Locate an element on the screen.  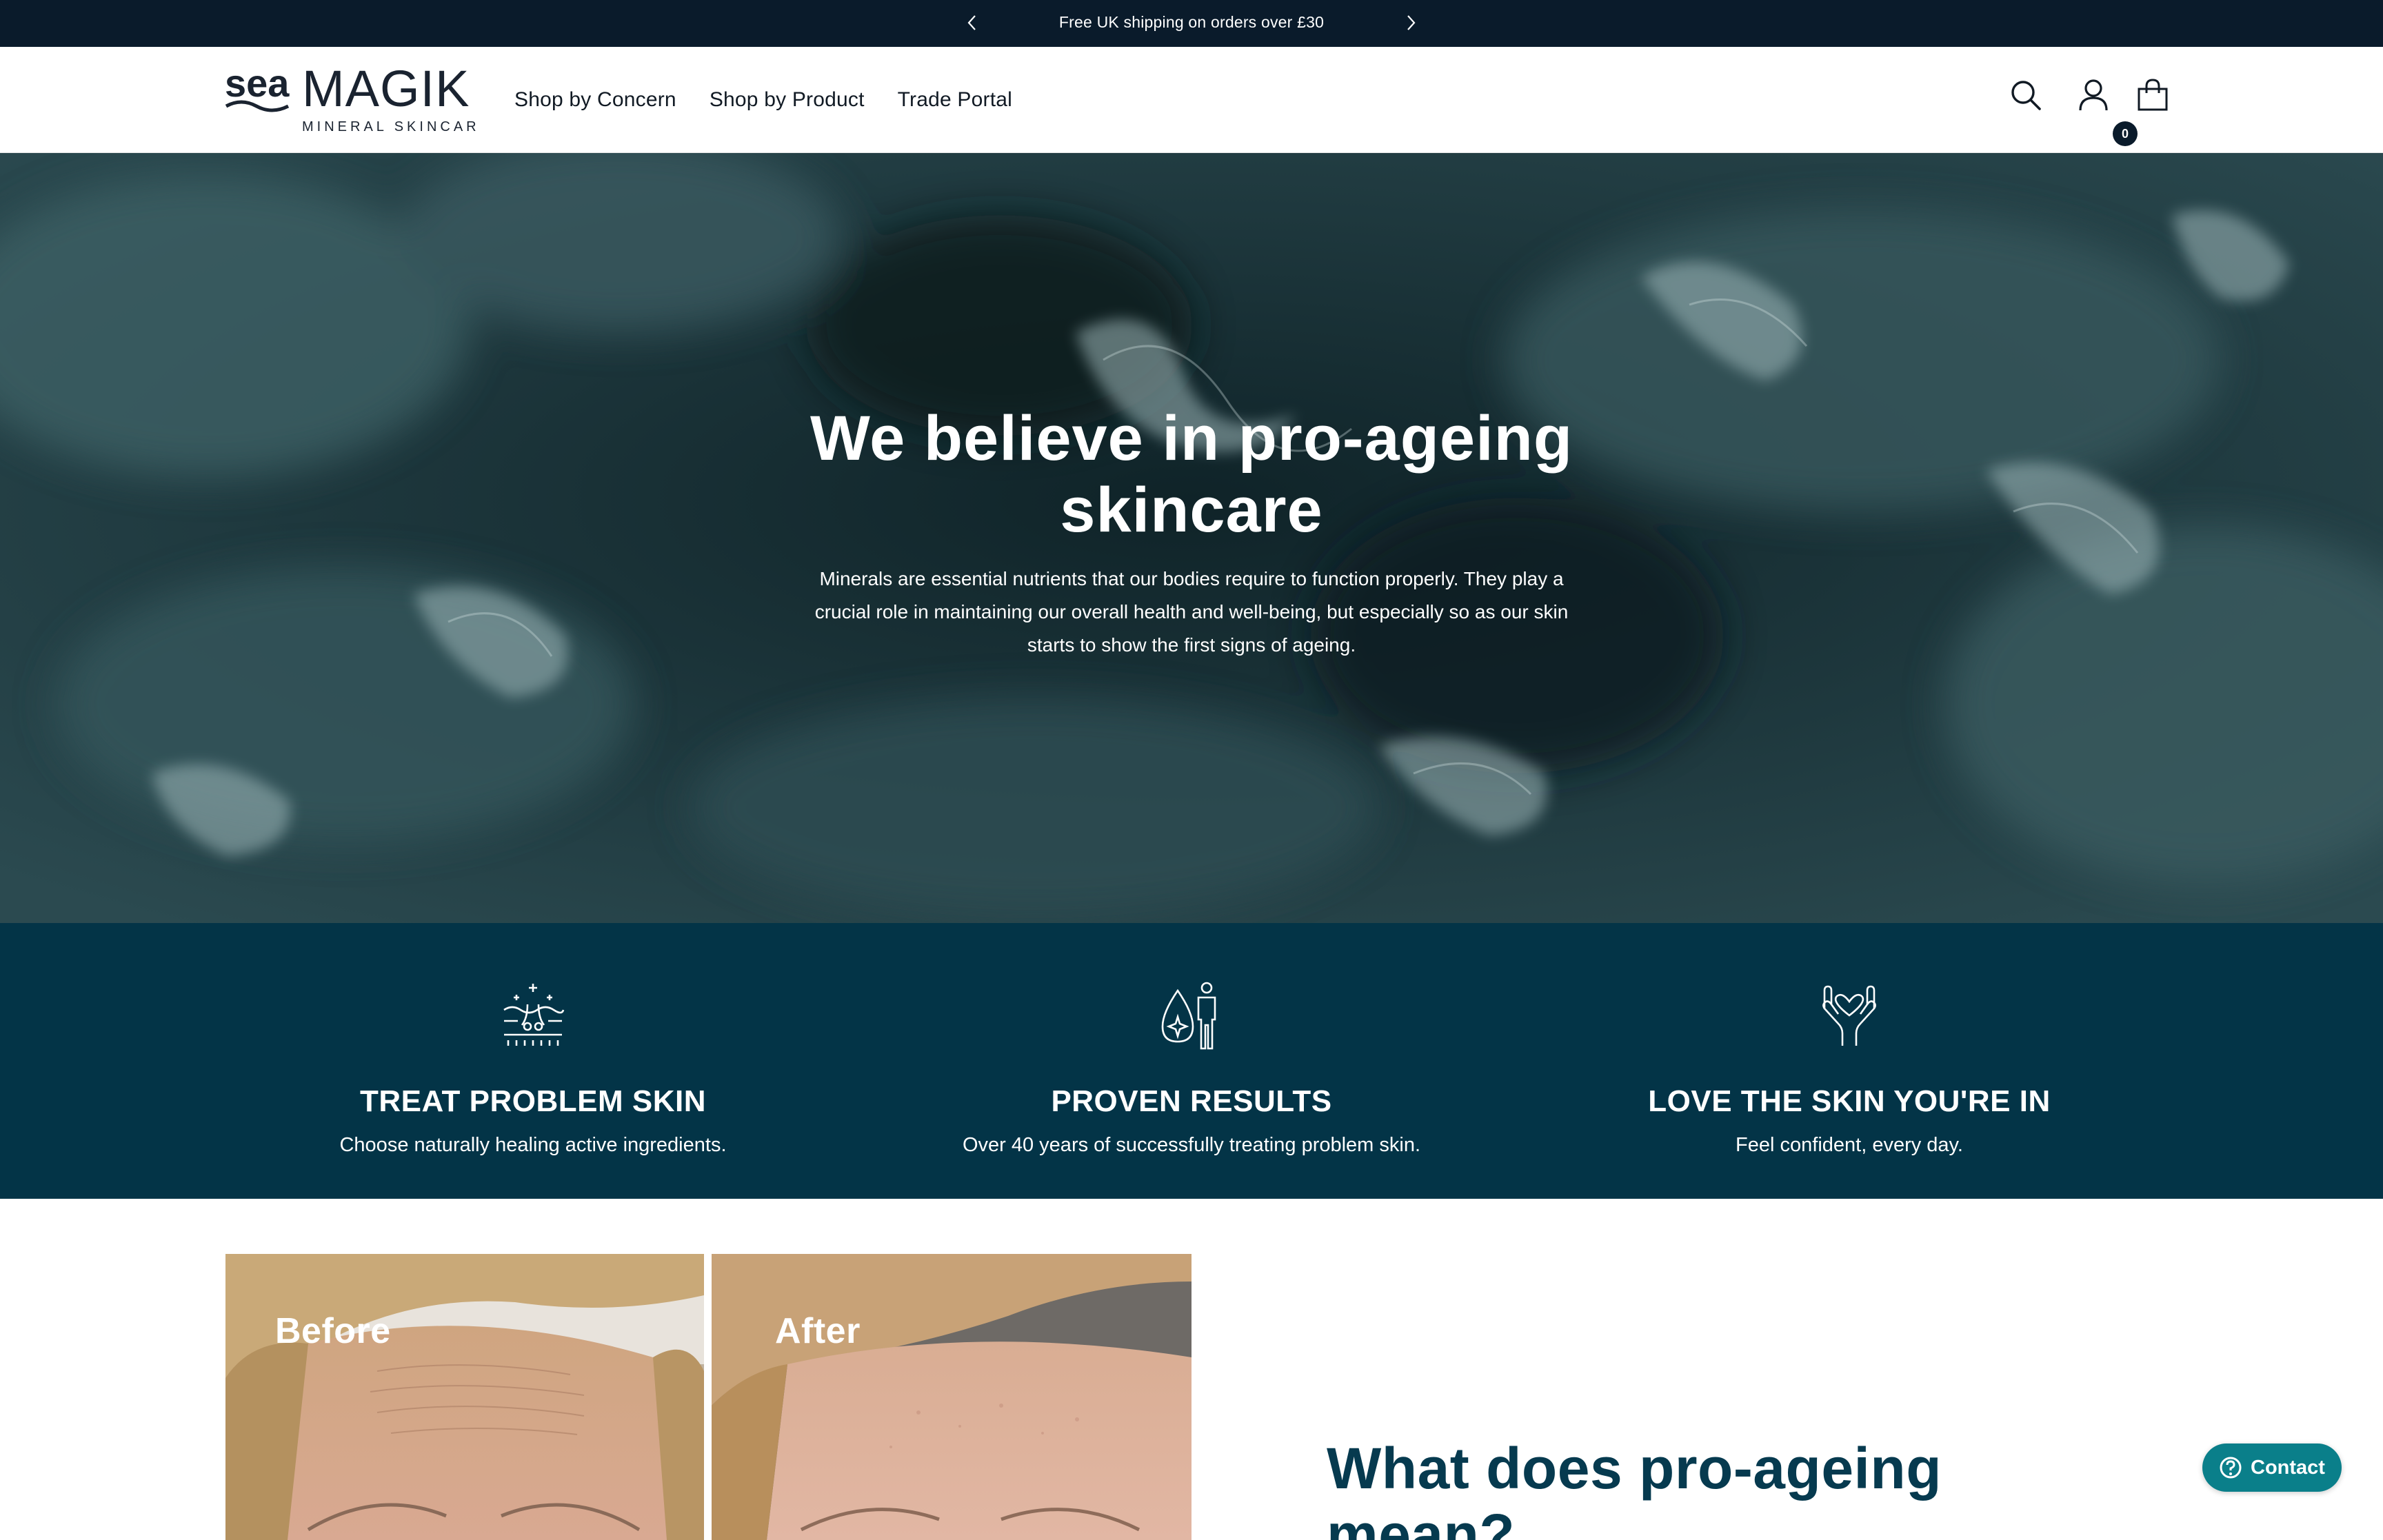
logo-wordmark-sub: MINERAL SKINCARE is located at coordinates (391, 127).